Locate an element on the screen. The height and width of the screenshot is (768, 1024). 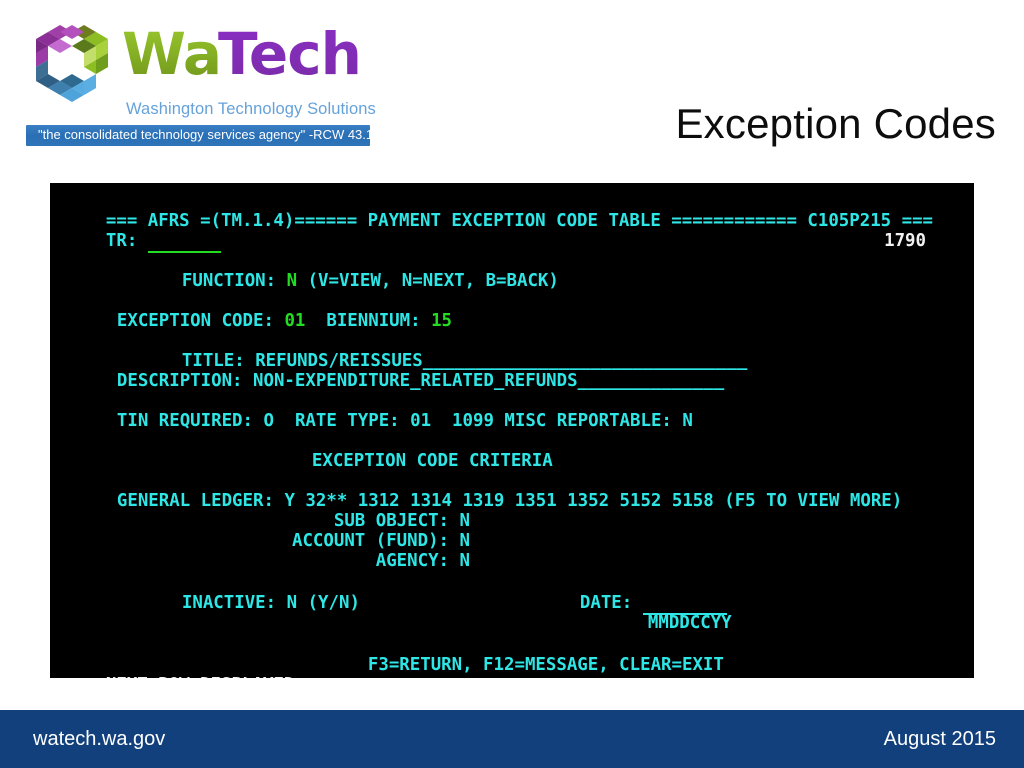
agency-label: AGENCY: is located at coordinates (412, 561).